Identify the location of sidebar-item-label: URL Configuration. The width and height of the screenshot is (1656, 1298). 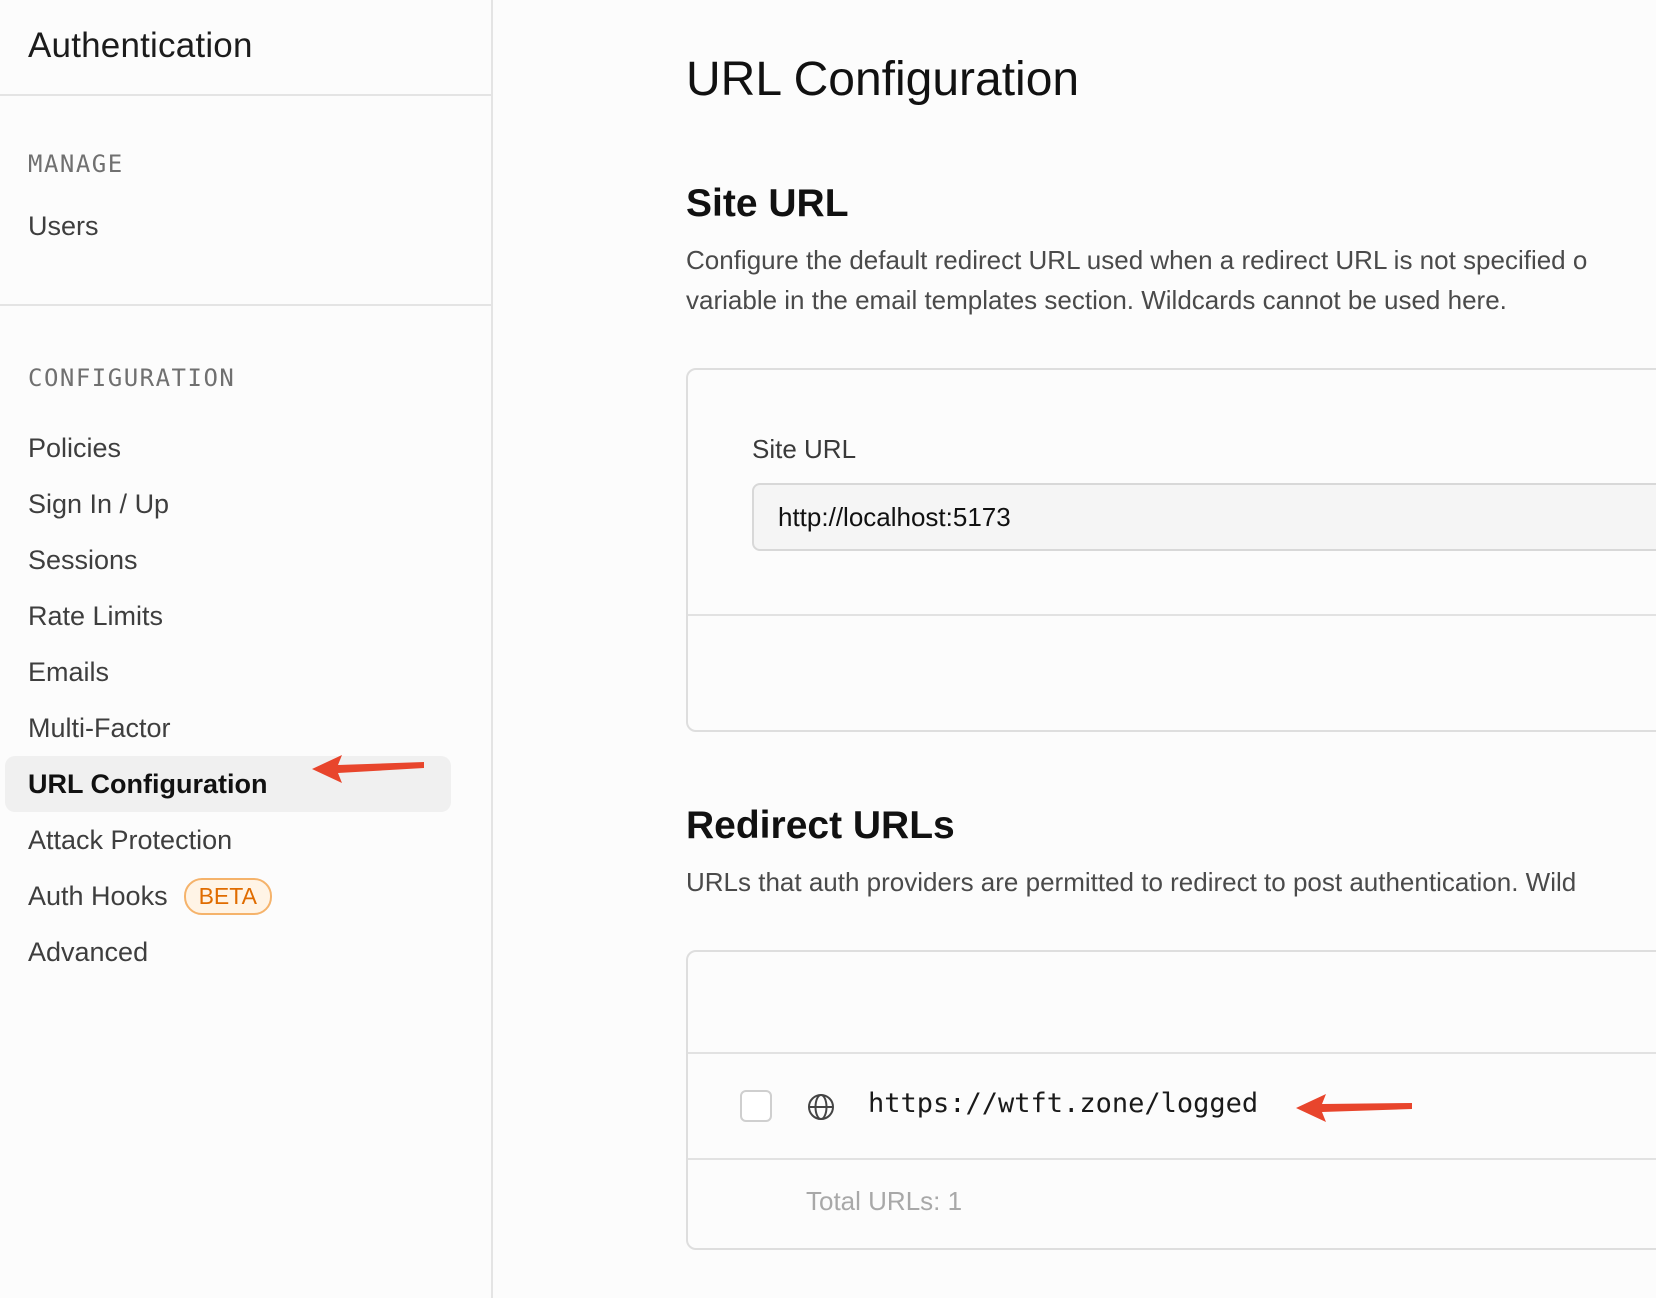
(148, 783).